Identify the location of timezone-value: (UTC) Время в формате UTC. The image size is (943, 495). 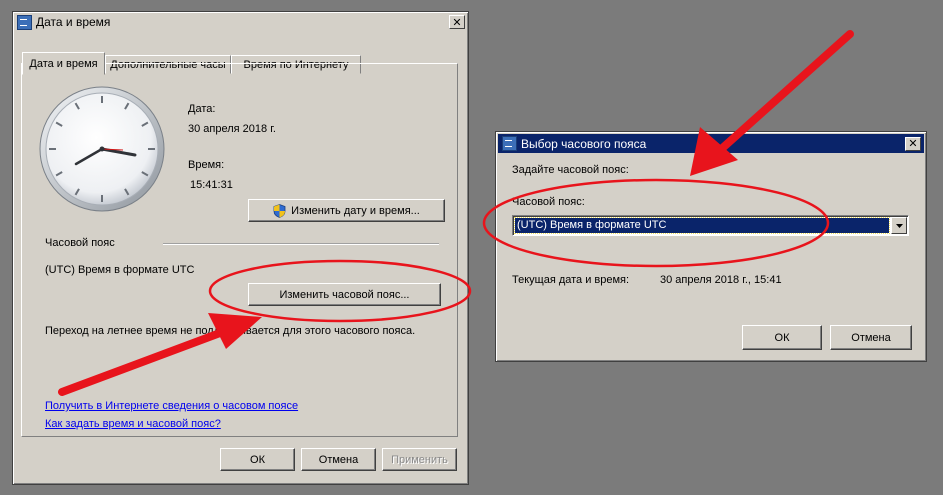
(120, 270).